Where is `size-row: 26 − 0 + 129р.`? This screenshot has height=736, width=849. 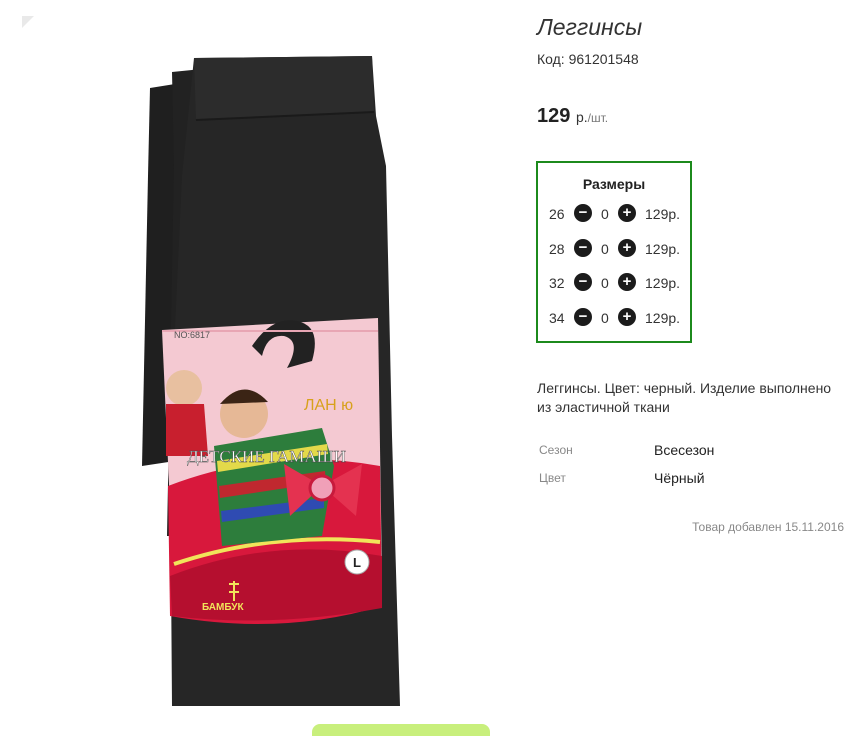
size-row: 26 − 0 + 129р. is located at coordinates (614, 214).